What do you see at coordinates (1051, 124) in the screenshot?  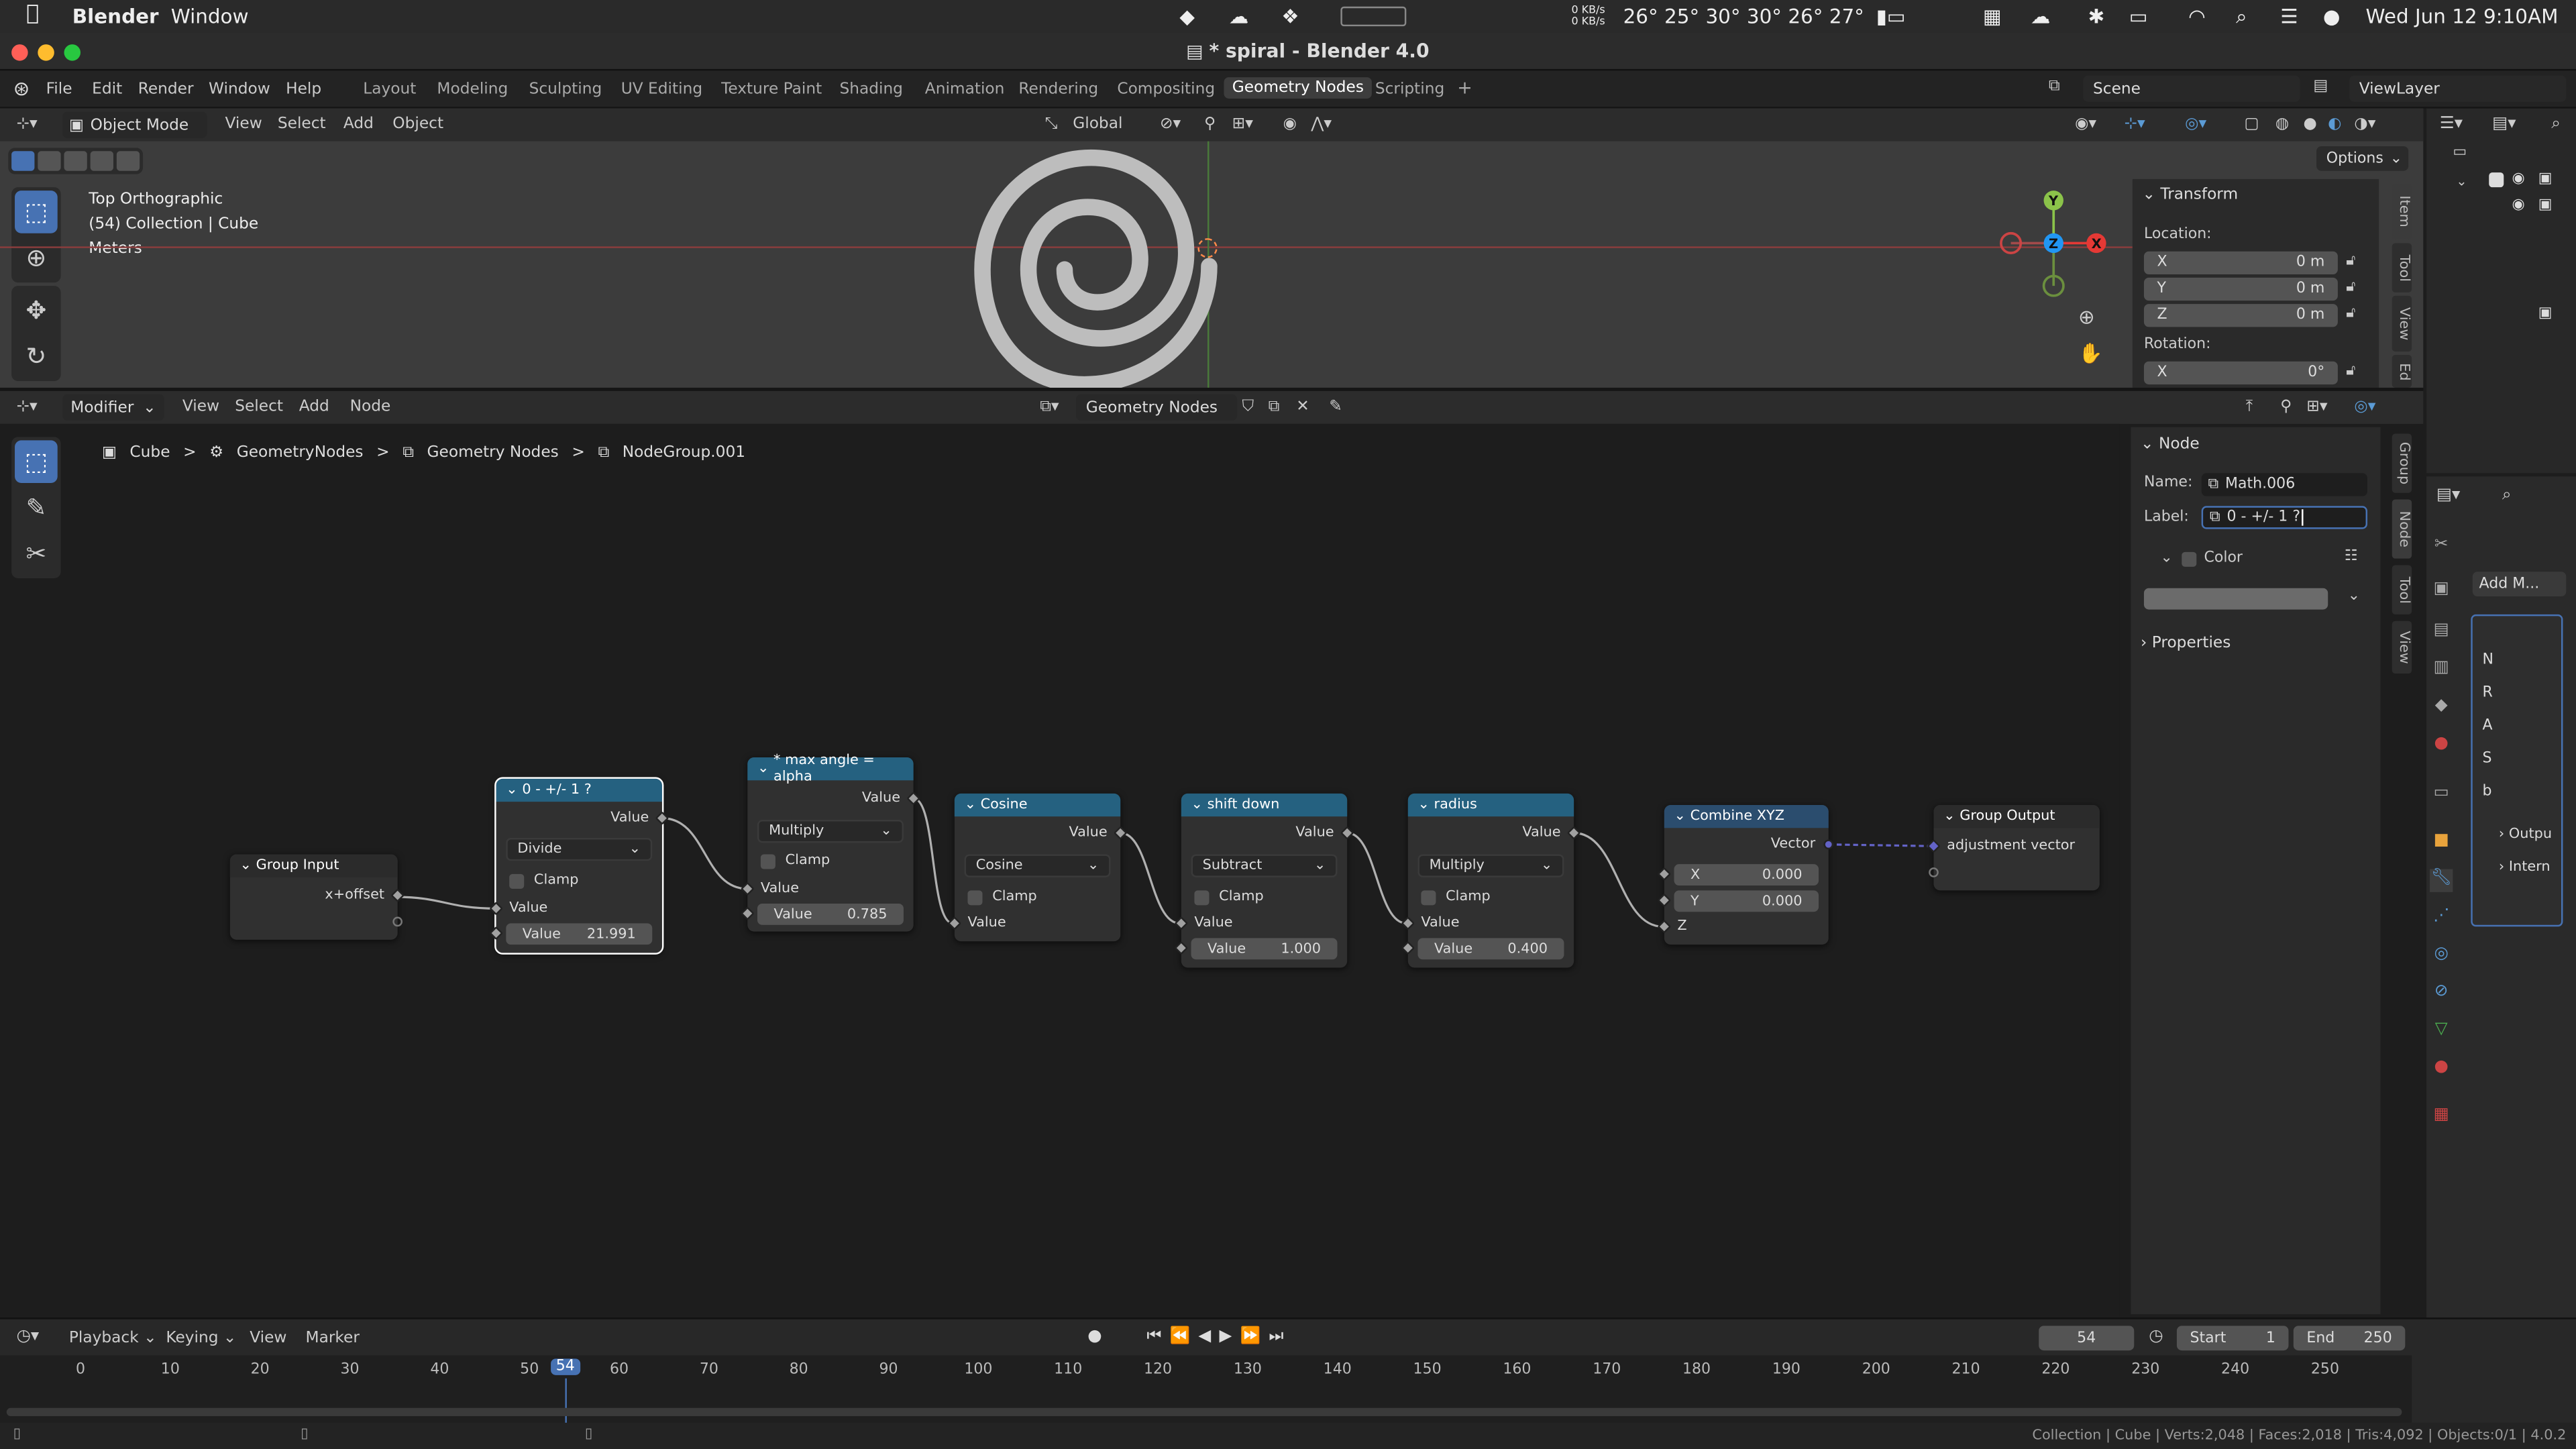 I see `orientation-icon: ⤡` at bounding box center [1051, 124].